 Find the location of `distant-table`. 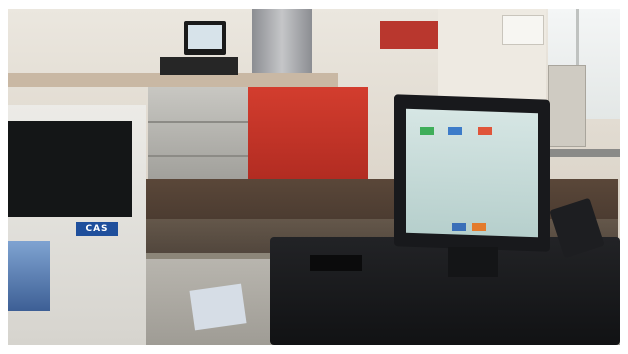

distant-table is located at coordinates (584, 153).